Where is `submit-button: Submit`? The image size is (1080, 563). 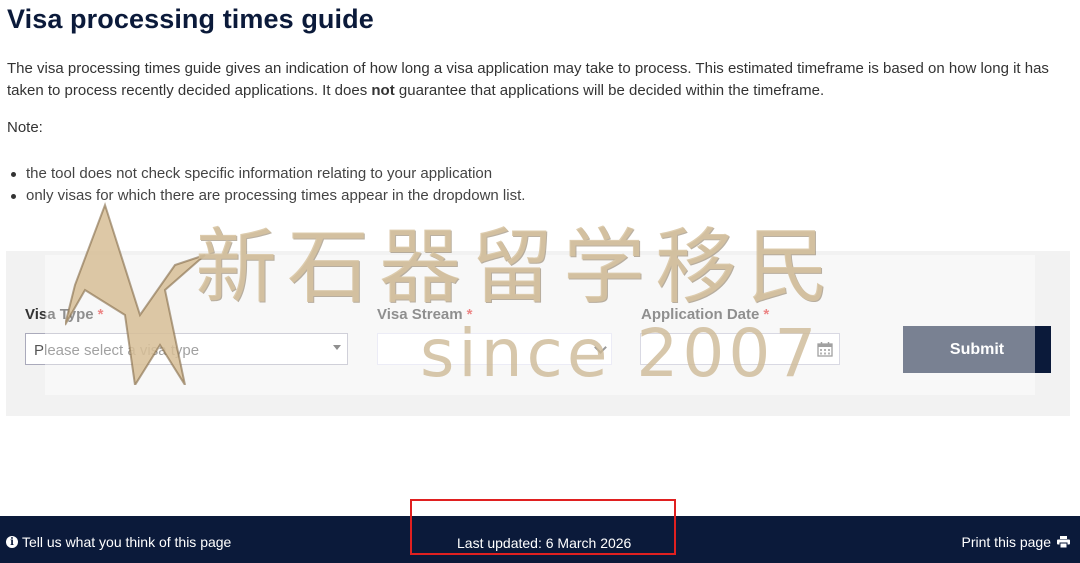 submit-button: Submit is located at coordinates (977, 349).